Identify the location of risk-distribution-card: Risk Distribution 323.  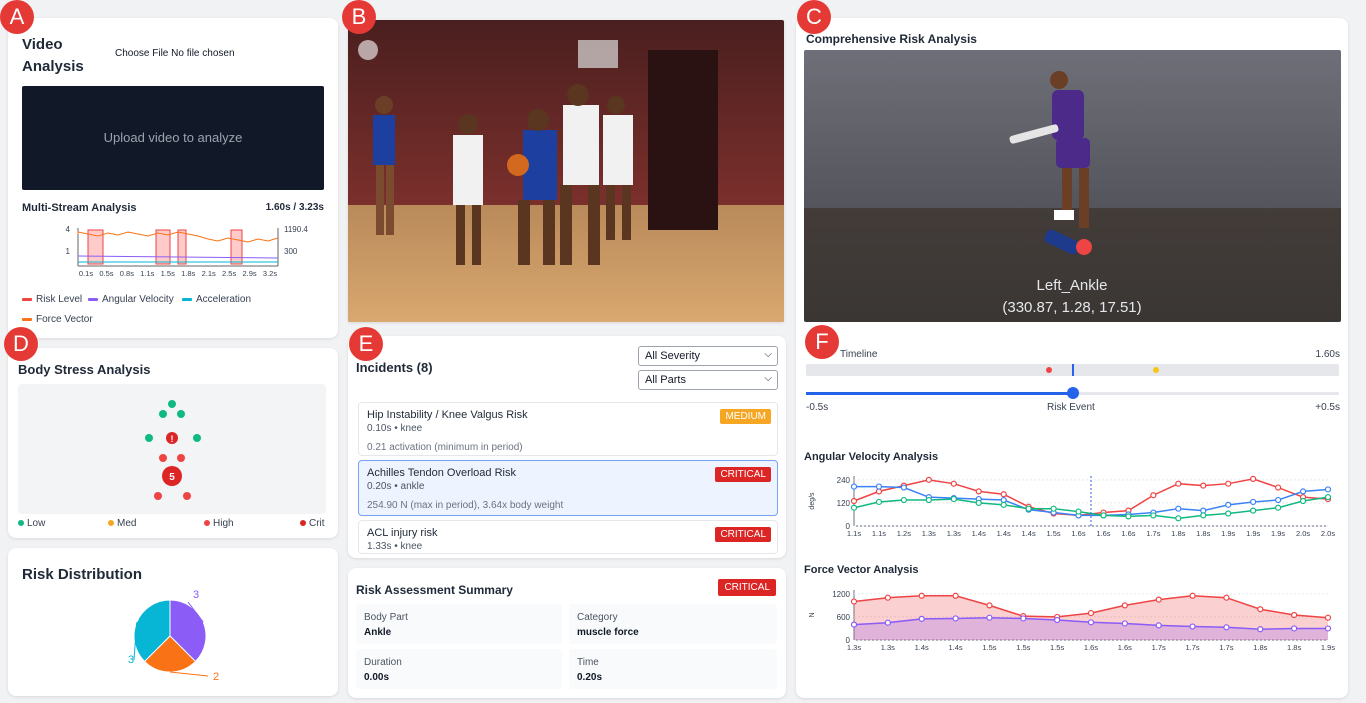
(173, 622).